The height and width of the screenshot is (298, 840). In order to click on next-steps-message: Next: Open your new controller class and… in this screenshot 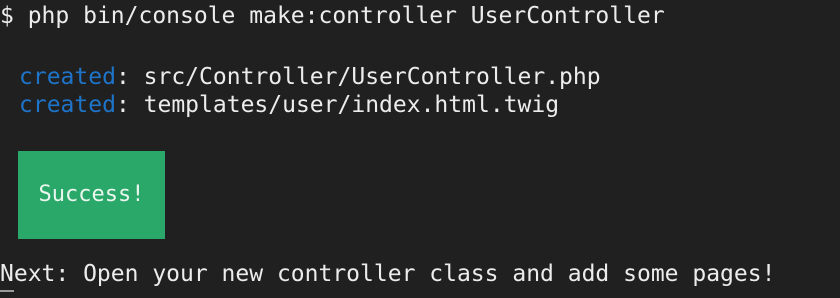, I will do `click(388, 274)`.